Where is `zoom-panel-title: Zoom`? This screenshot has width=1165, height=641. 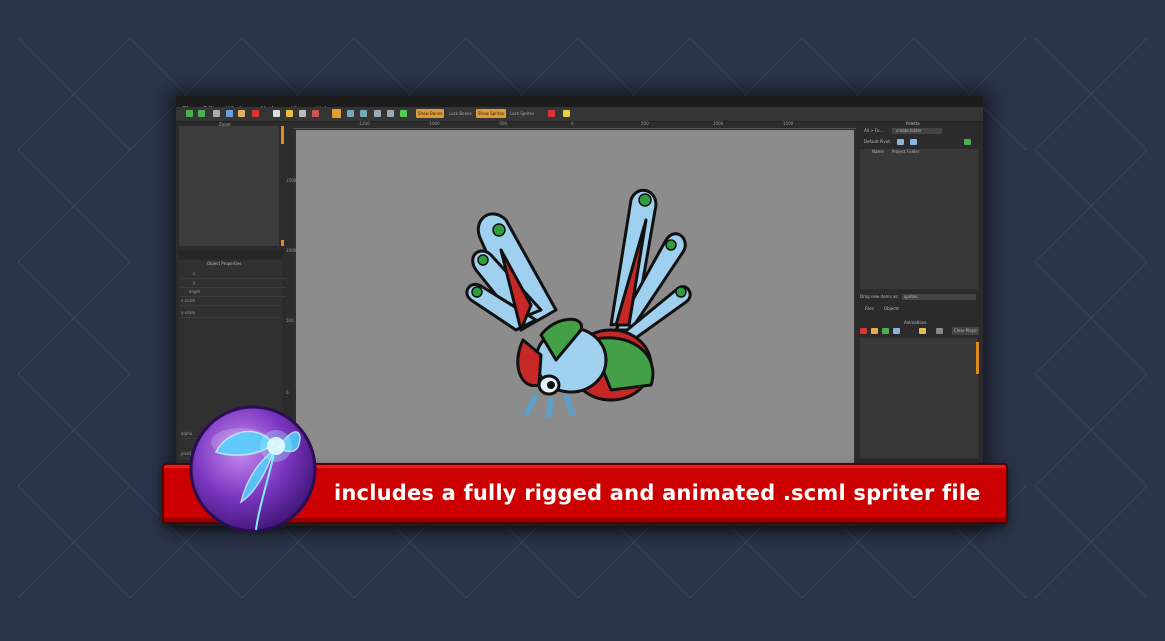
zoom-panel-title: Zoom is located at coordinates (225, 124).